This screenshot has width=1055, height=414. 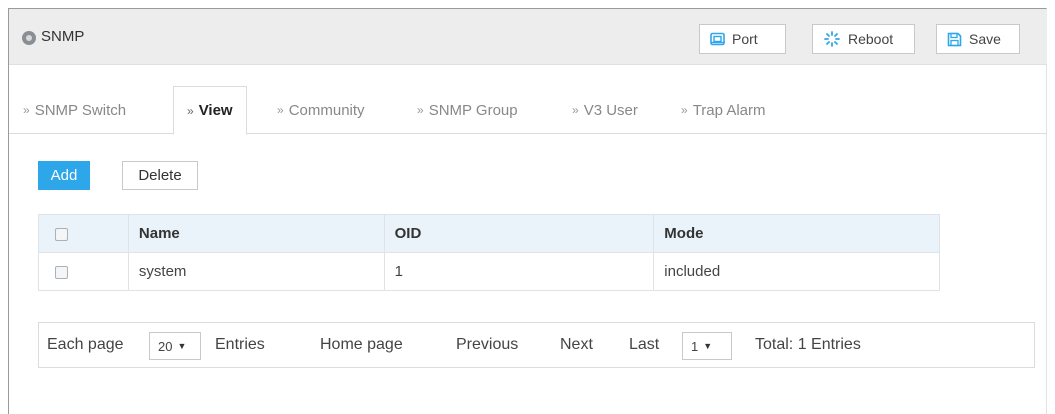 What do you see at coordinates (165, 346) in the screenshot?
I see `page-size-value: 20` at bounding box center [165, 346].